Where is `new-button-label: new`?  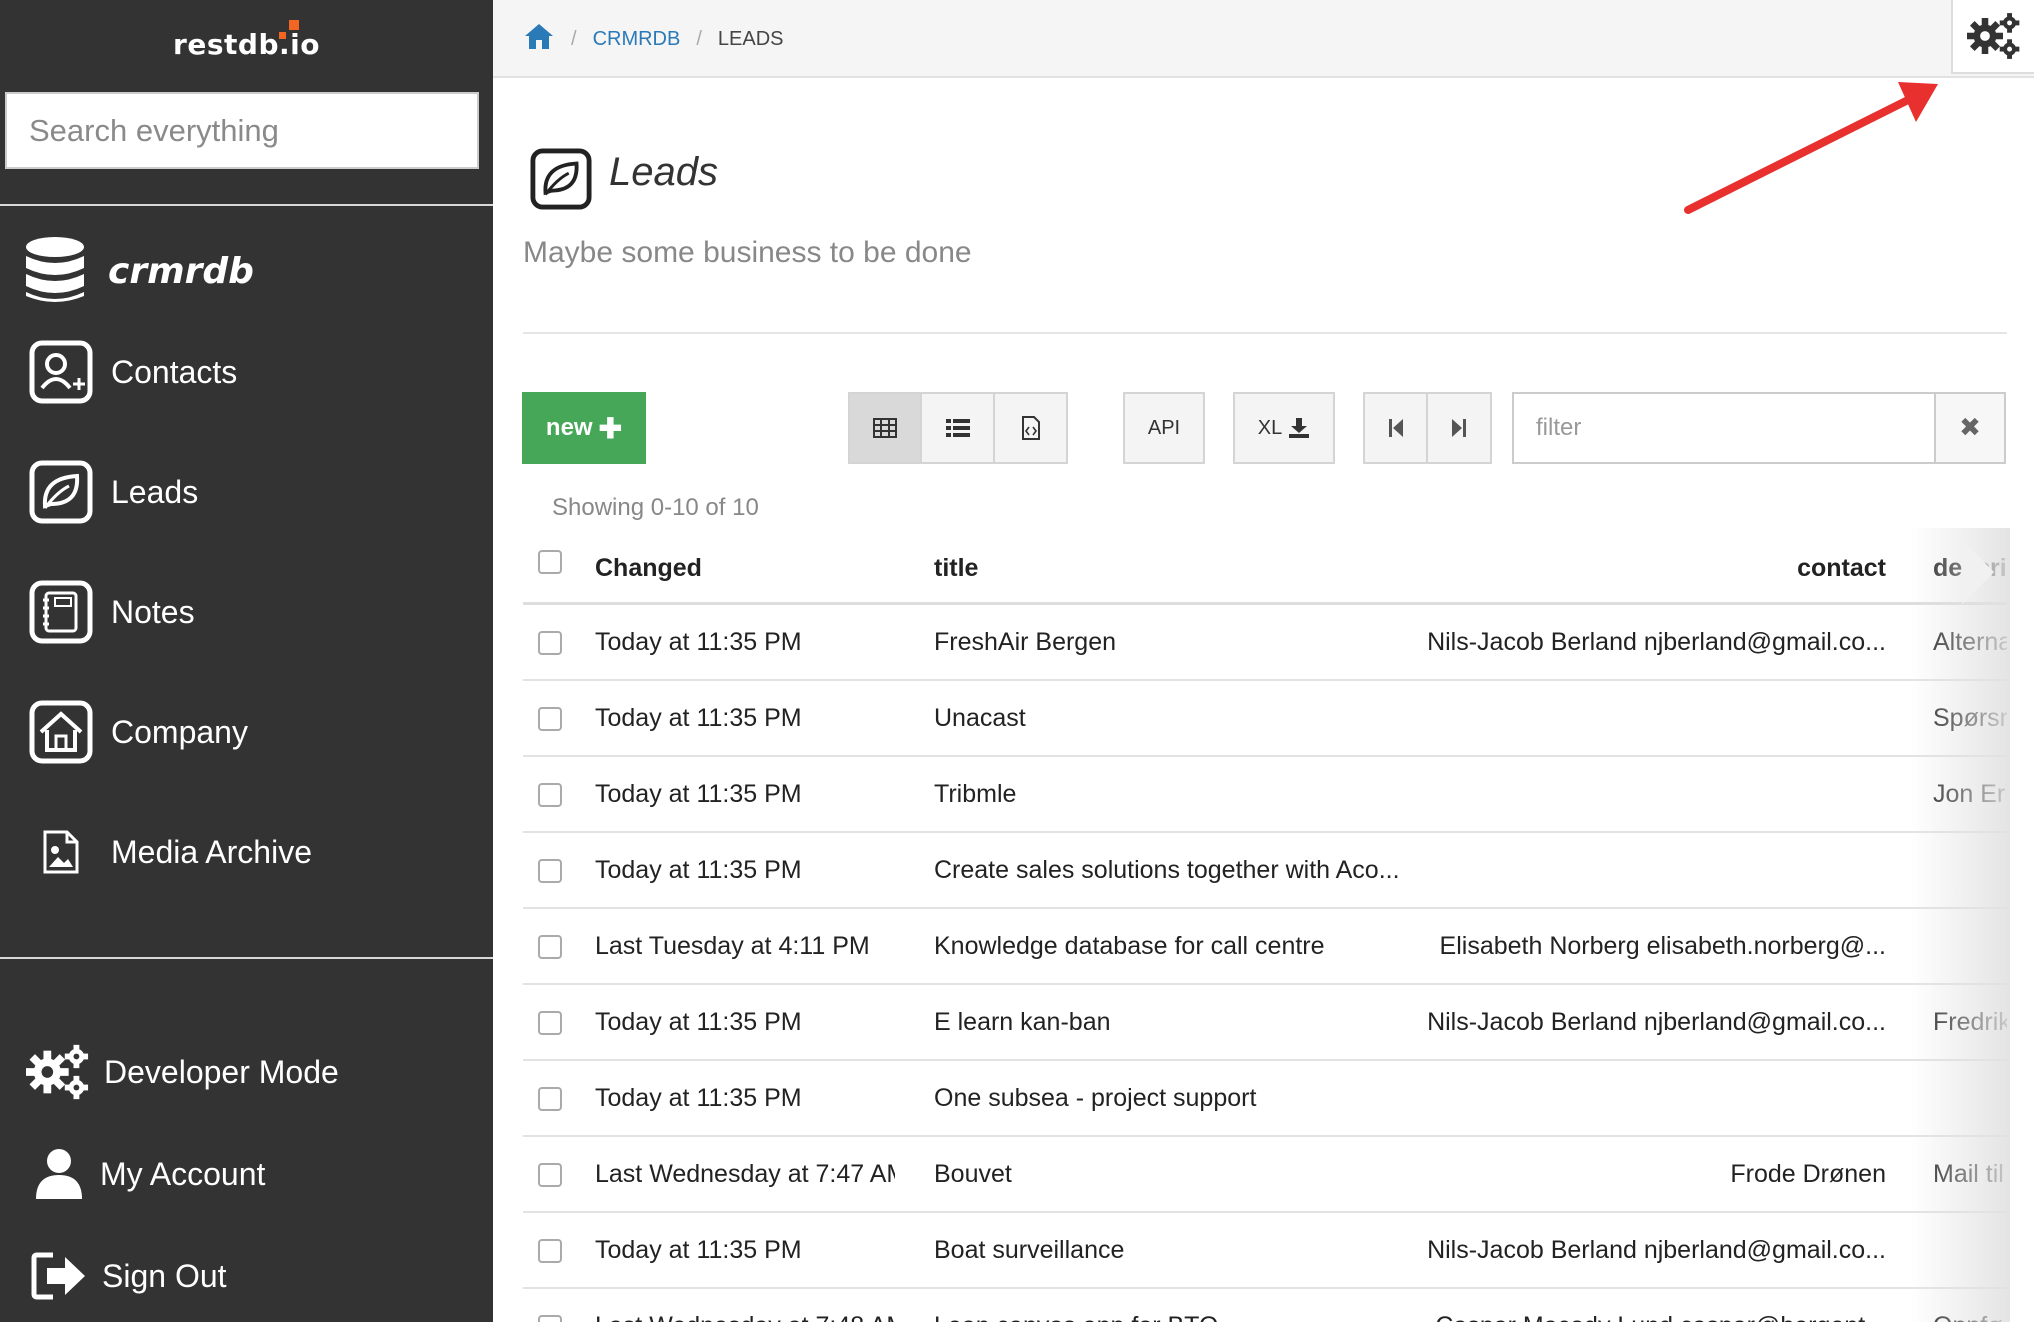 new-button-label: new is located at coordinates (569, 427).